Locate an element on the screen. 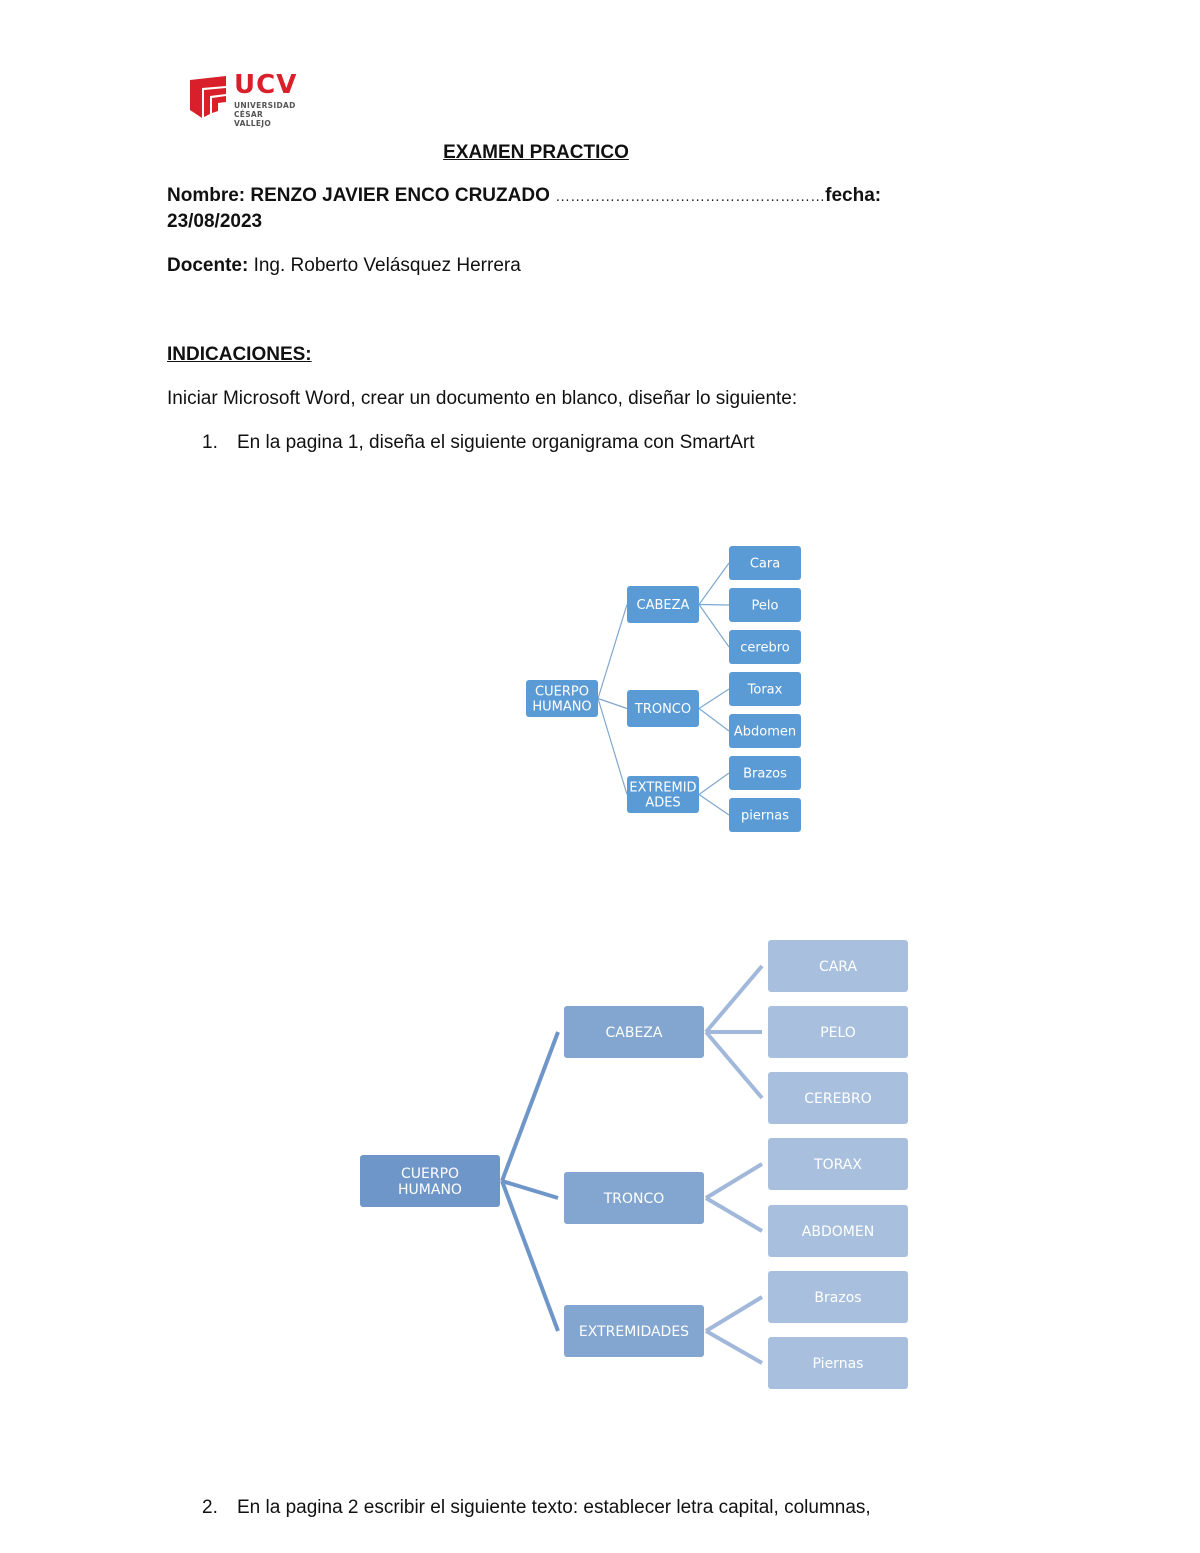 The height and width of the screenshot is (1553, 1200). reference-root-node-label: HUMANO is located at coordinates (561, 707).